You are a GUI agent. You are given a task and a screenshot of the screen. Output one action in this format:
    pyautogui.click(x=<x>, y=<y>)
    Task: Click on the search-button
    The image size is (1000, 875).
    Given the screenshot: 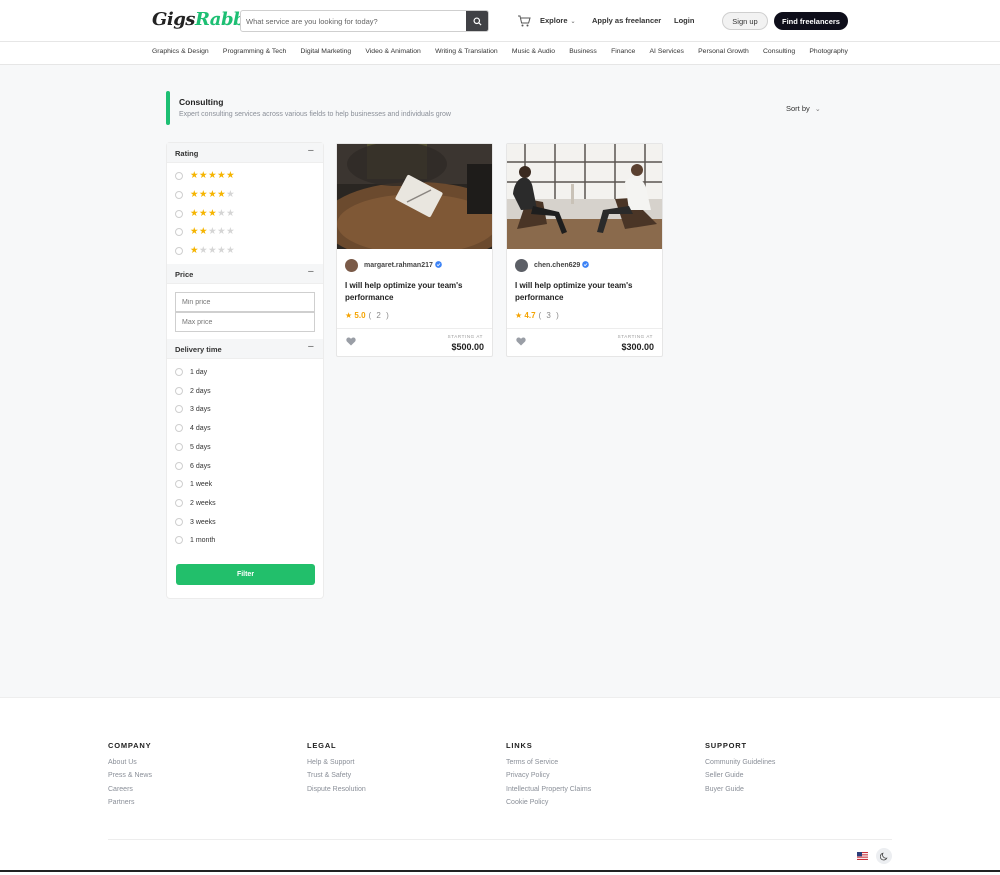 What is the action you would take?
    pyautogui.click(x=477, y=21)
    